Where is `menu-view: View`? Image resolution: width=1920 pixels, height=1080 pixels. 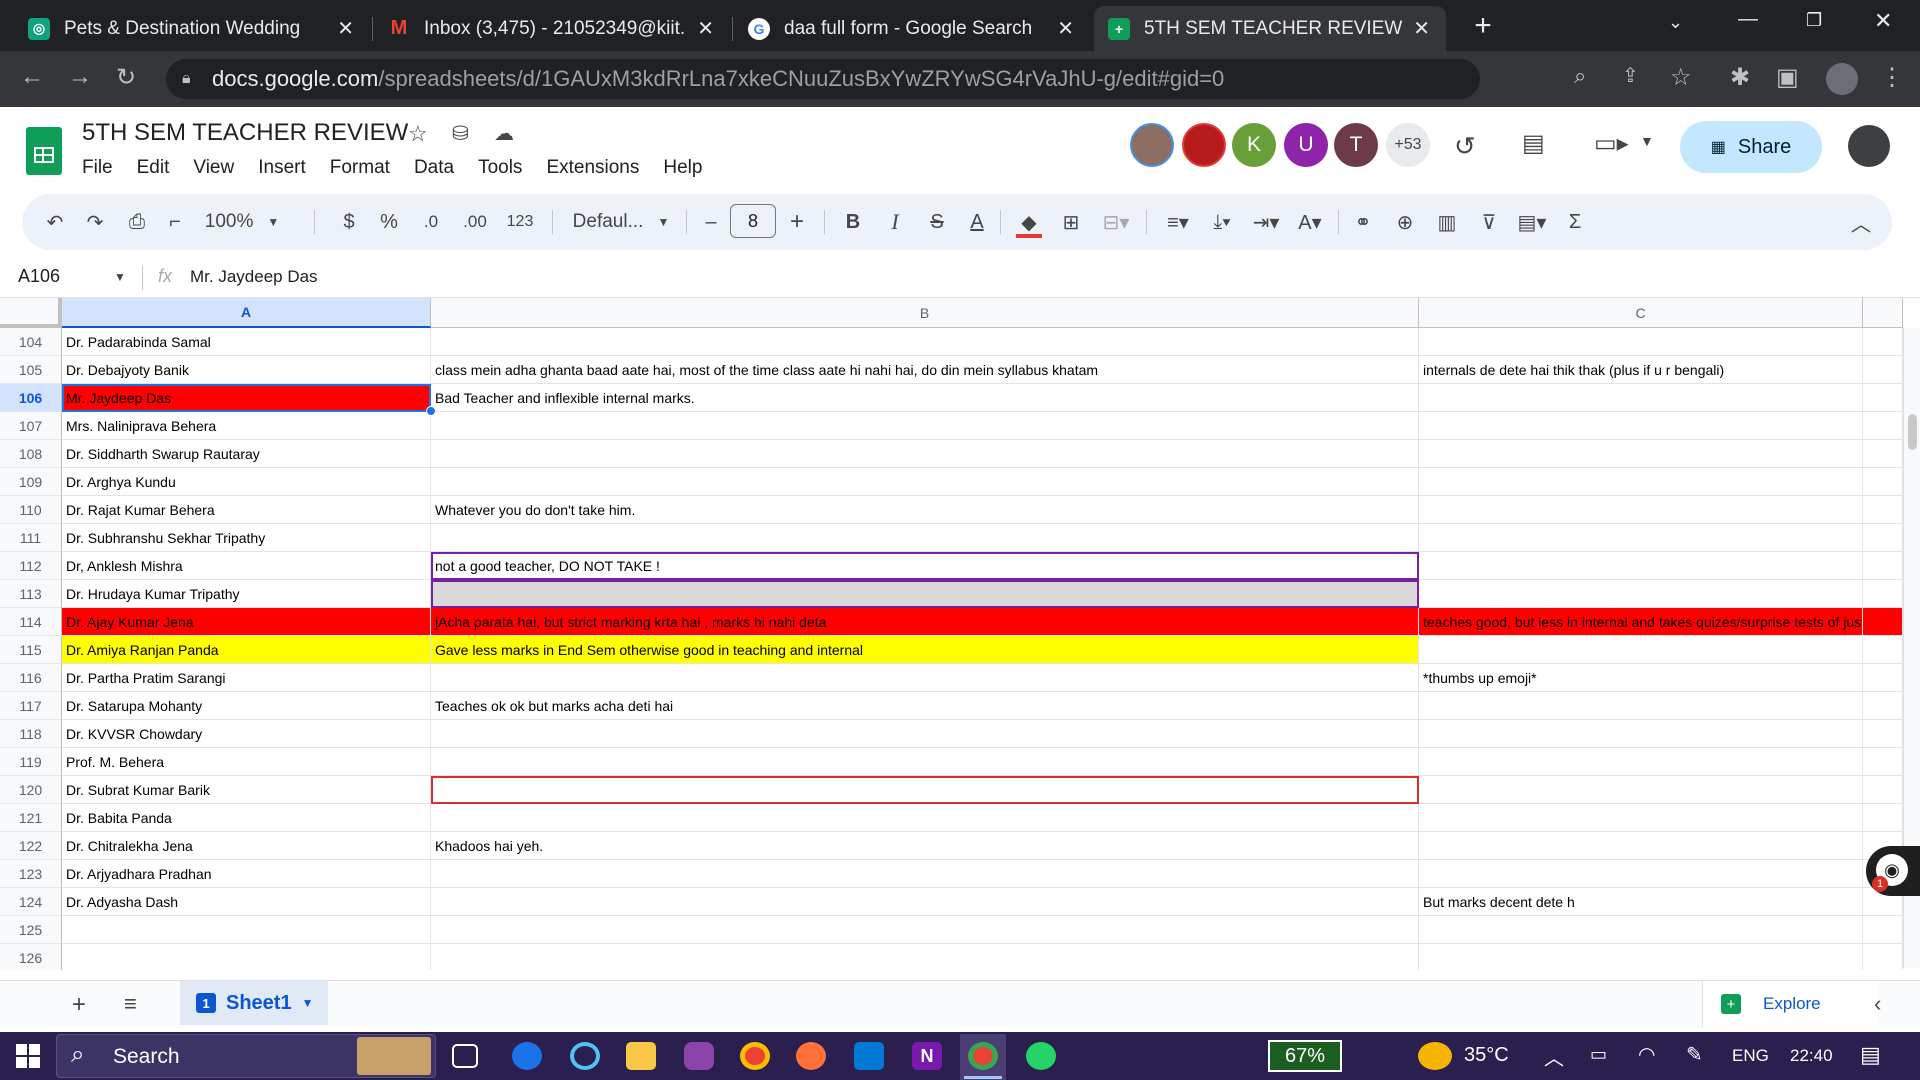 menu-view: View is located at coordinates (213, 168).